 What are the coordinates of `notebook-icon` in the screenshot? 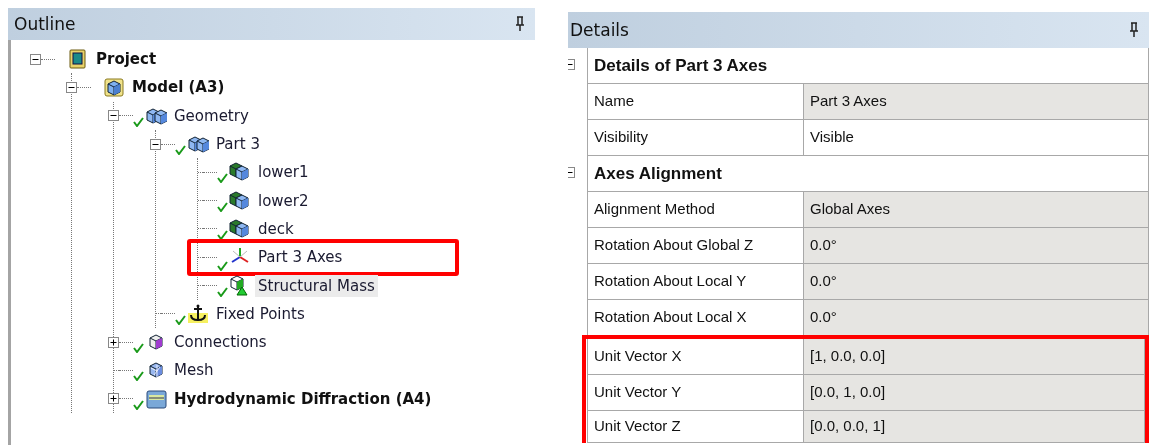 It's located at (78, 59).